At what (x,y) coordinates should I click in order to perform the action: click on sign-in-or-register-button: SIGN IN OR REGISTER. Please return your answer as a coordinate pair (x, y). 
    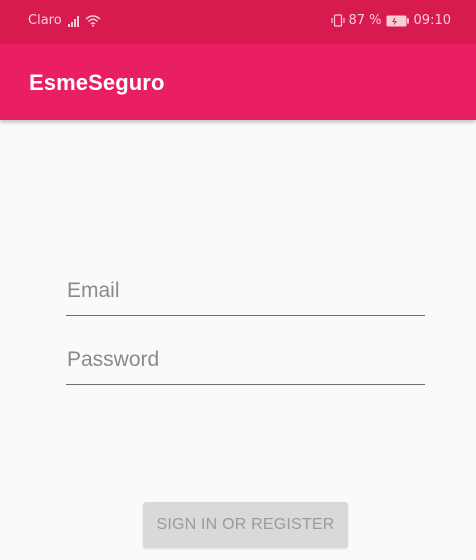
    Looking at the image, I should click on (245, 525).